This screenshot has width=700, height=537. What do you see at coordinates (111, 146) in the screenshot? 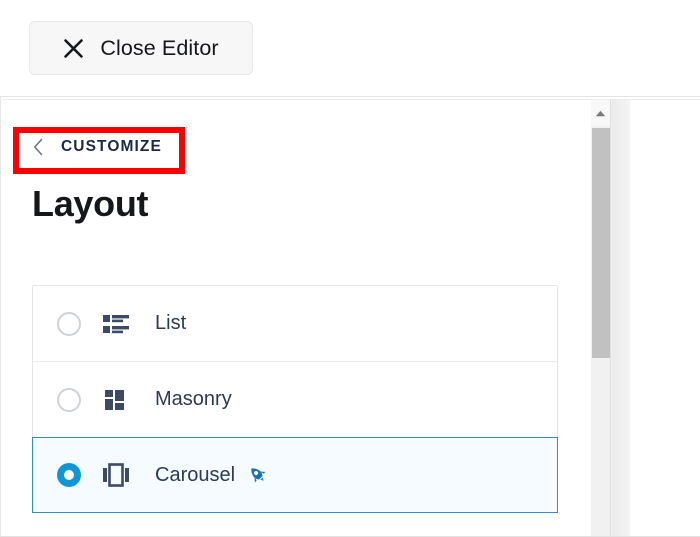
I see `customize-back-label: CUSTOMIZE` at bounding box center [111, 146].